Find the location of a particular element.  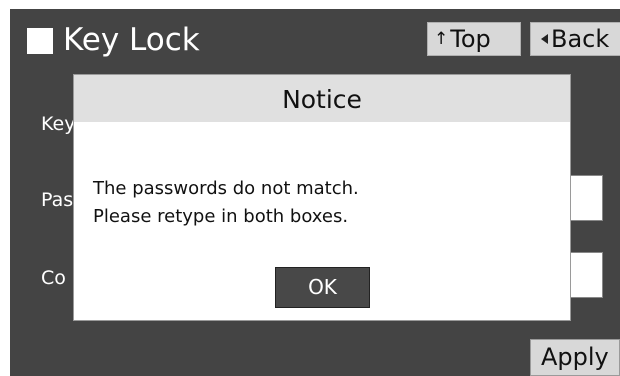

top-button-label: Top is located at coordinates (470, 39).